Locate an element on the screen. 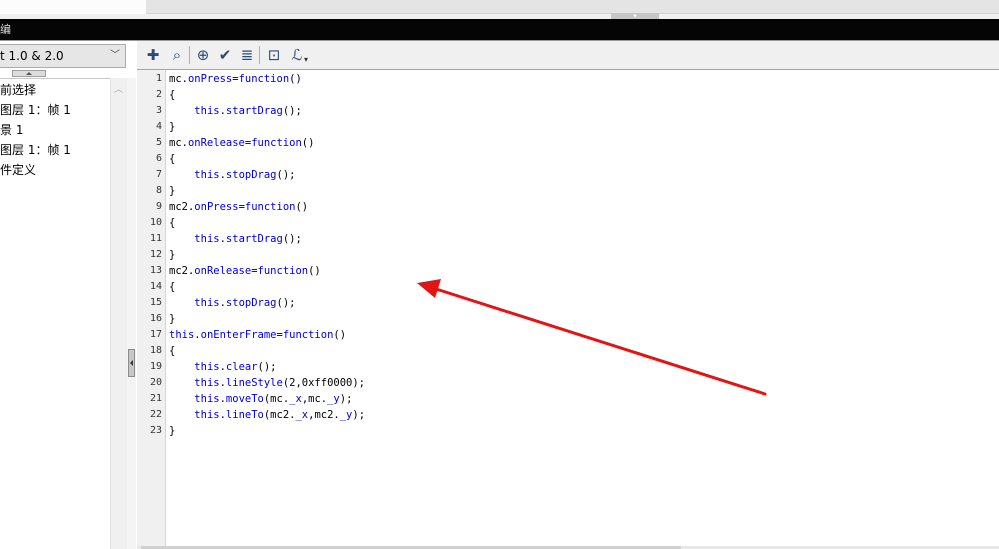  panel-divider is located at coordinates (131, 313).